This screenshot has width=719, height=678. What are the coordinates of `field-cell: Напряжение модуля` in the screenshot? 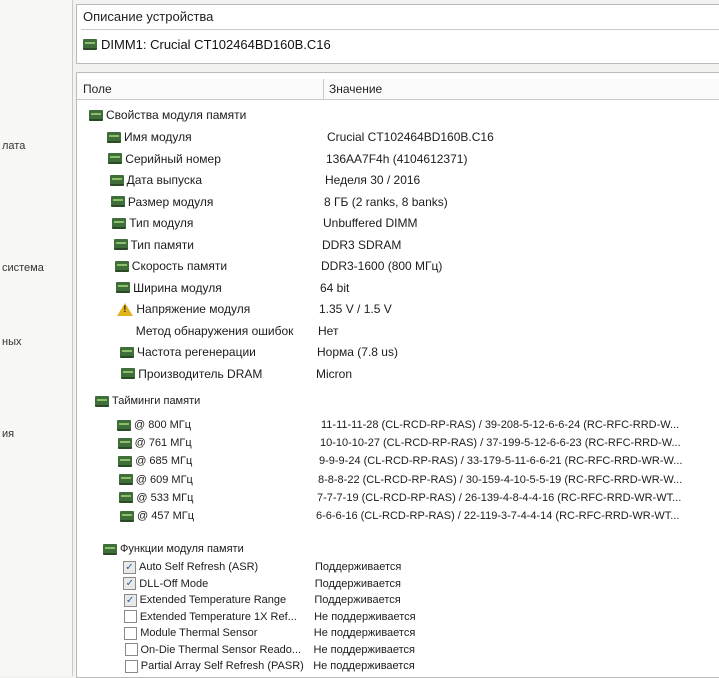 It's located at (183, 309).